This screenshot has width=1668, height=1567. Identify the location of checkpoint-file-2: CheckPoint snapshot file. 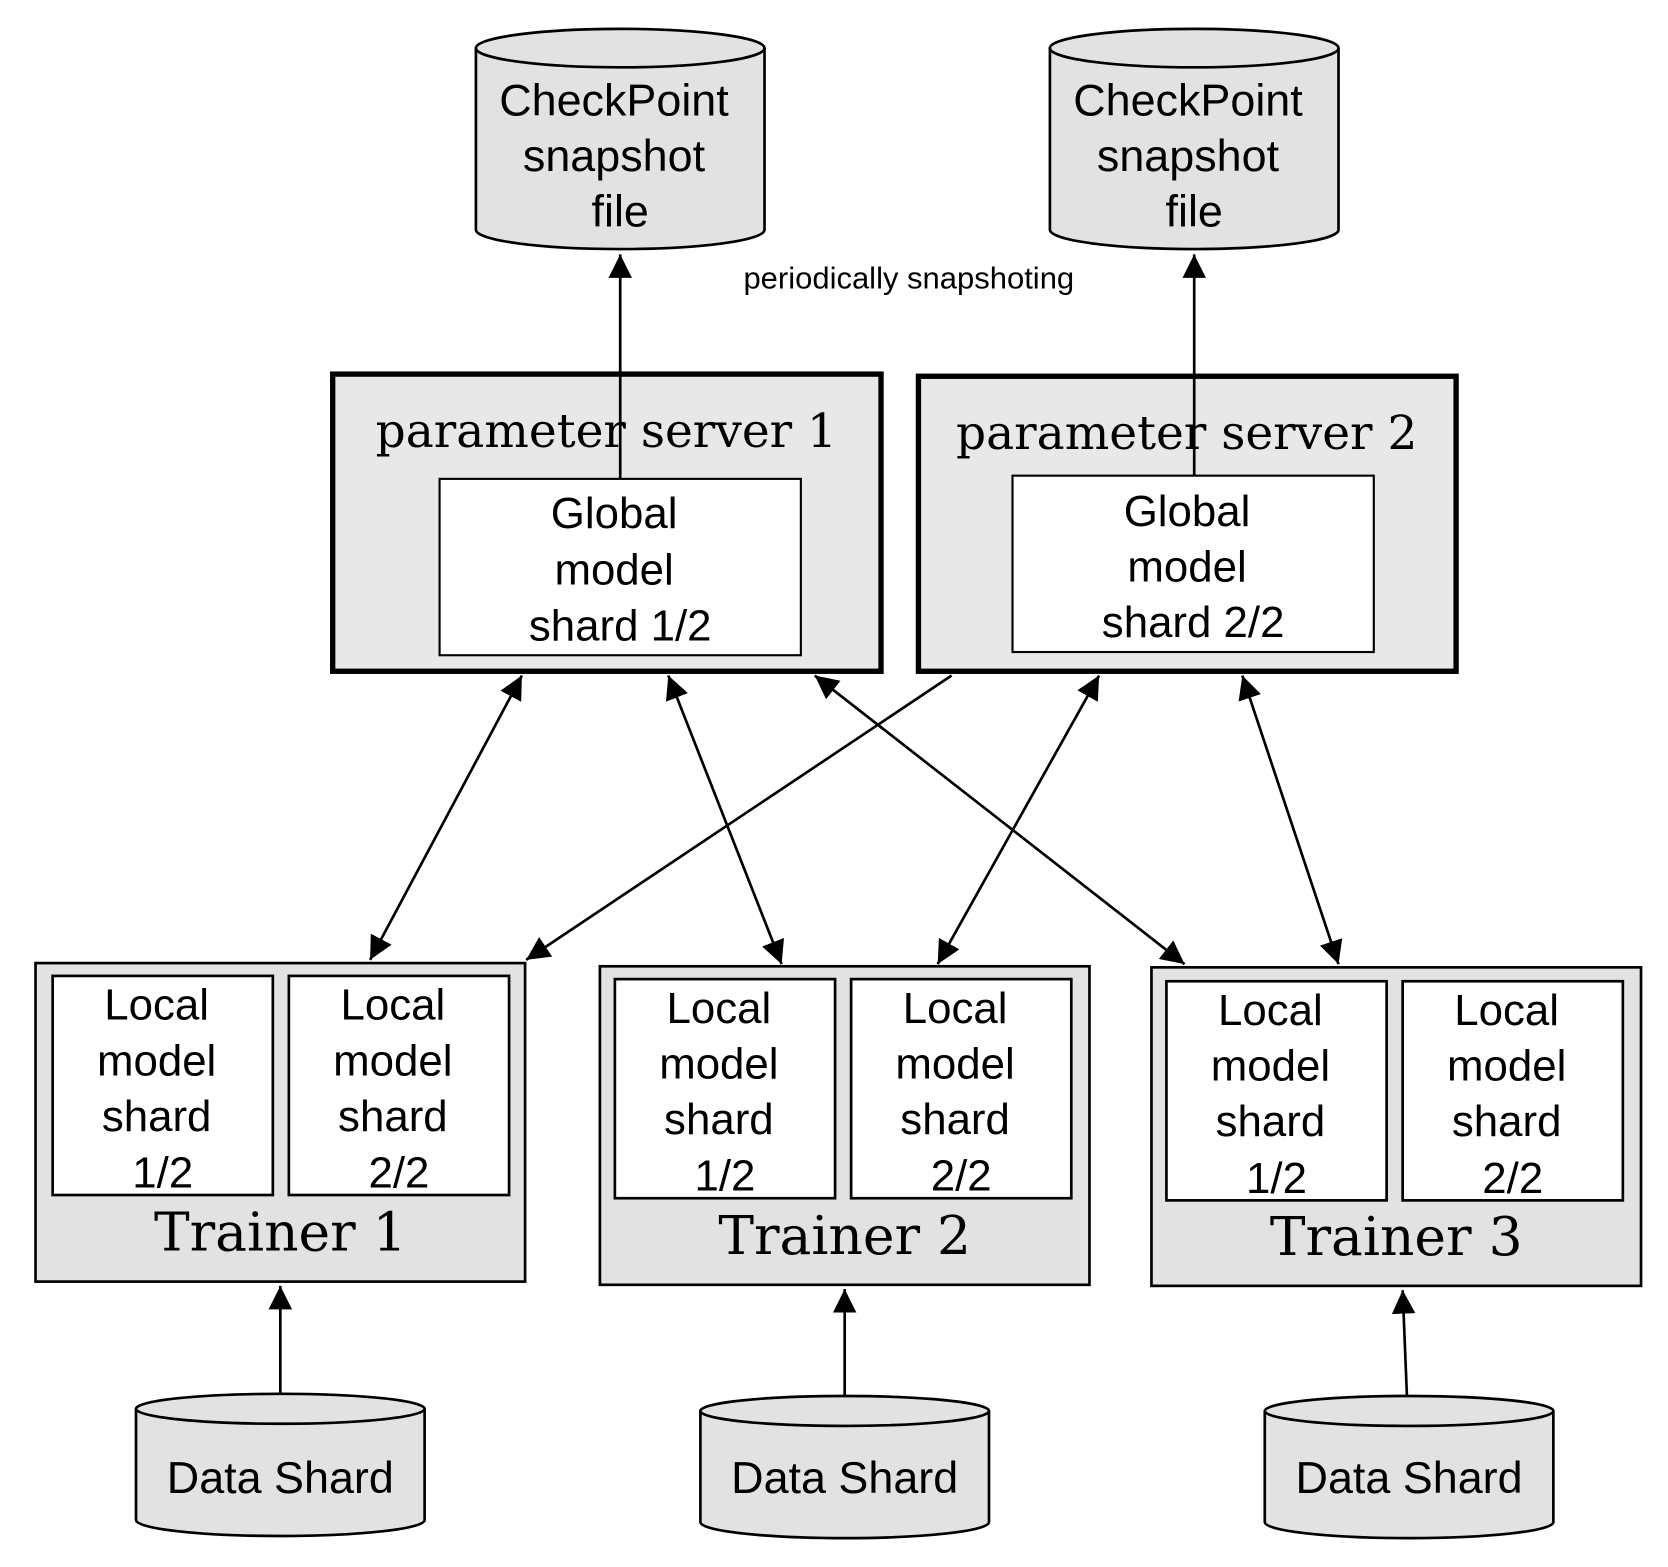
(1194, 139).